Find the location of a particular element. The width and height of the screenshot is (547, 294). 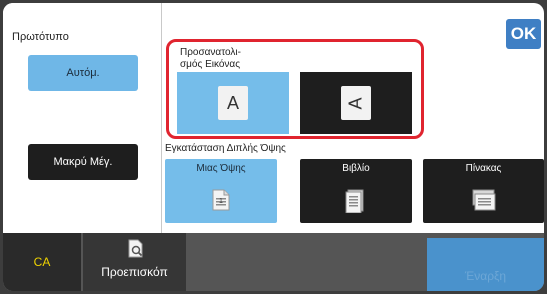

book-duplex-icon is located at coordinates (356, 203).